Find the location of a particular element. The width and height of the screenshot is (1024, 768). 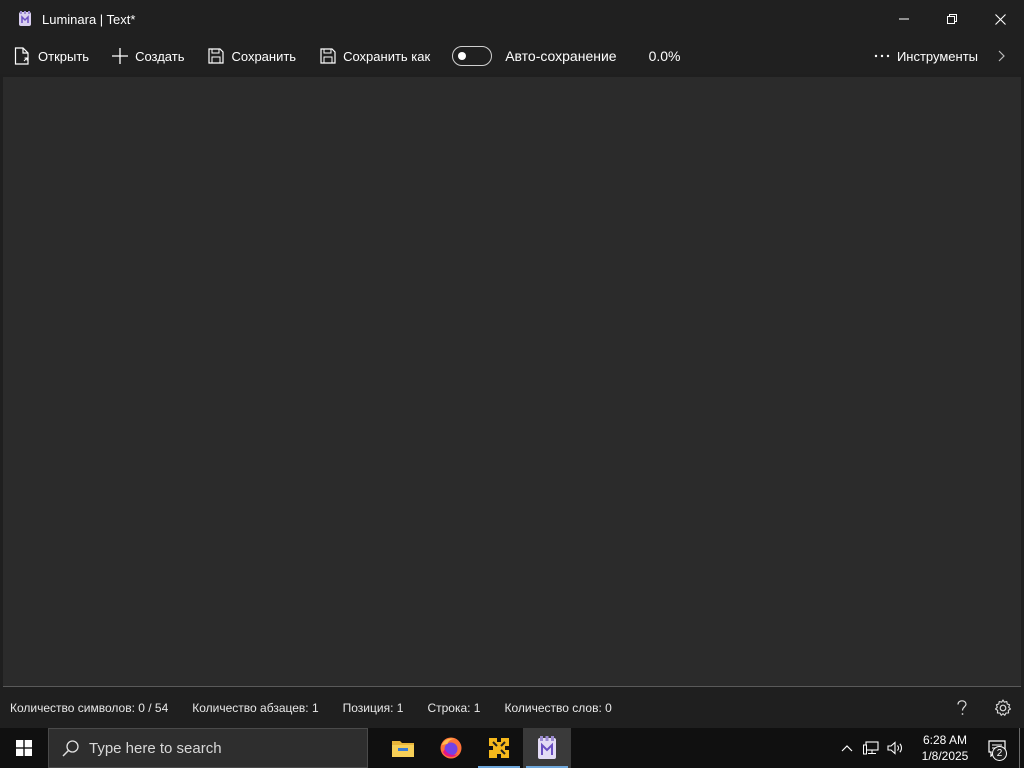

cursor-position: Позиция: 1 is located at coordinates (373, 707).